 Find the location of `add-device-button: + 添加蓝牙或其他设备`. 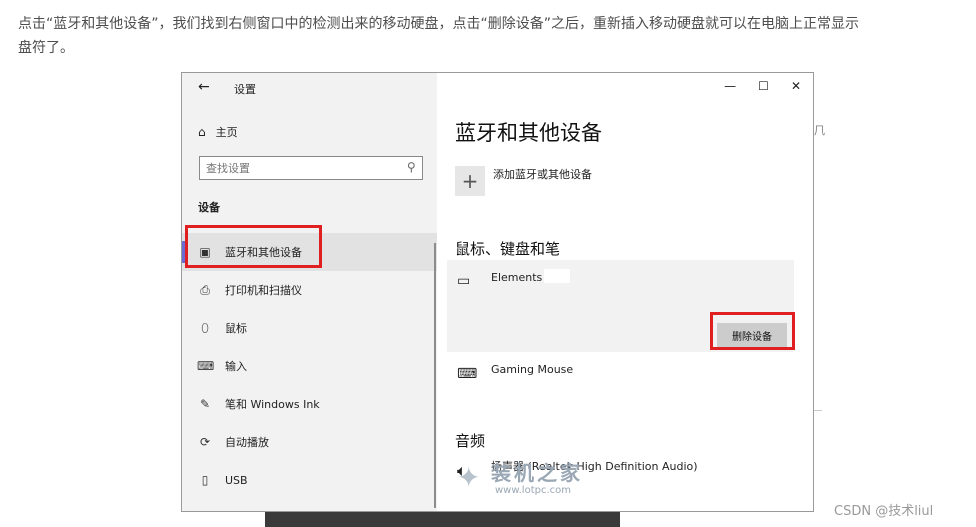

add-device-button: + 添加蓝牙或其他设备 is located at coordinates (523, 181).